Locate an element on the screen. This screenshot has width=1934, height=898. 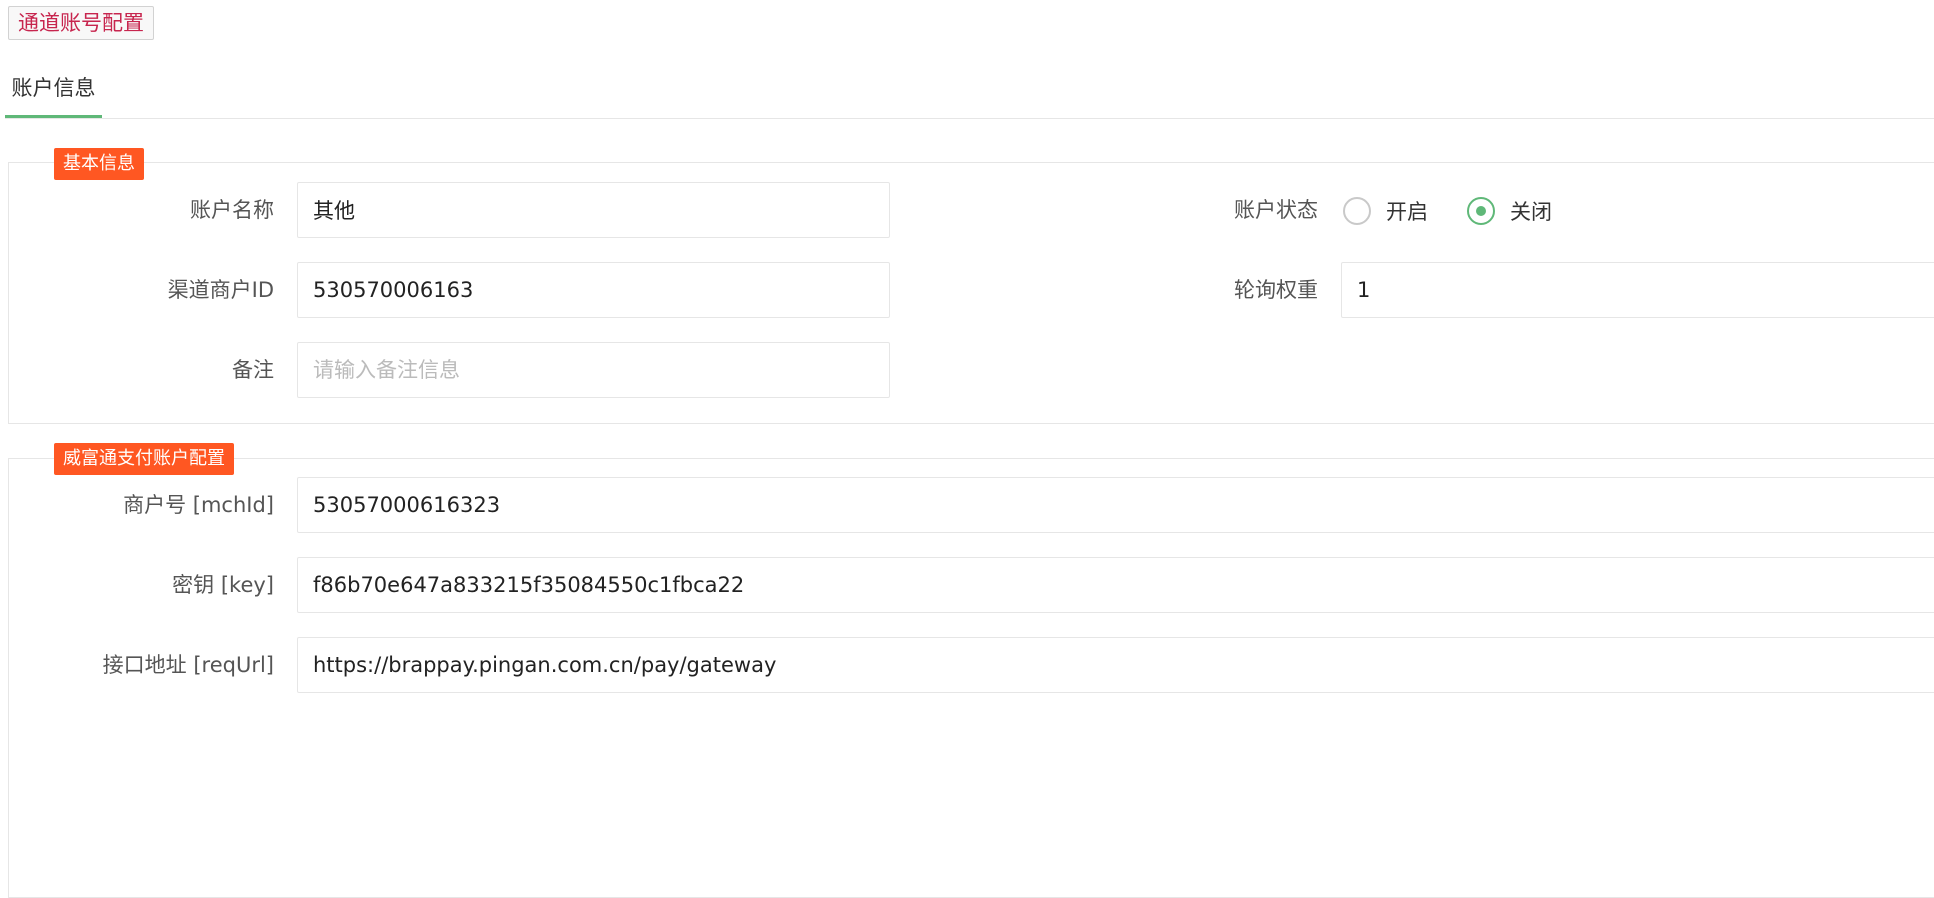
mch-id-input is located at coordinates (1115, 505).